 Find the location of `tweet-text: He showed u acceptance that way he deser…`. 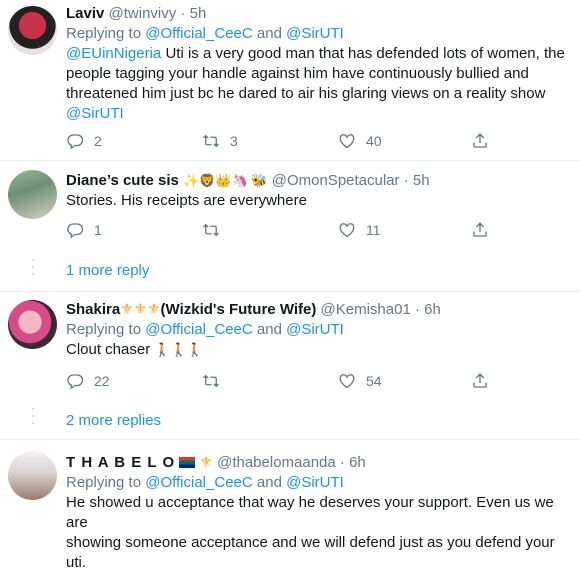

tweet-text: He showed u acceptance that way he deser… is located at coordinates (310, 532).